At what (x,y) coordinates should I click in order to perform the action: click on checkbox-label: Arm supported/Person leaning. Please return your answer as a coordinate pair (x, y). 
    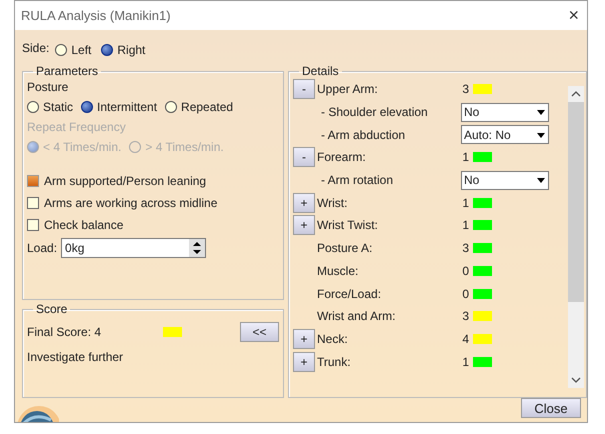
    Looking at the image, I should click on (125, 181).